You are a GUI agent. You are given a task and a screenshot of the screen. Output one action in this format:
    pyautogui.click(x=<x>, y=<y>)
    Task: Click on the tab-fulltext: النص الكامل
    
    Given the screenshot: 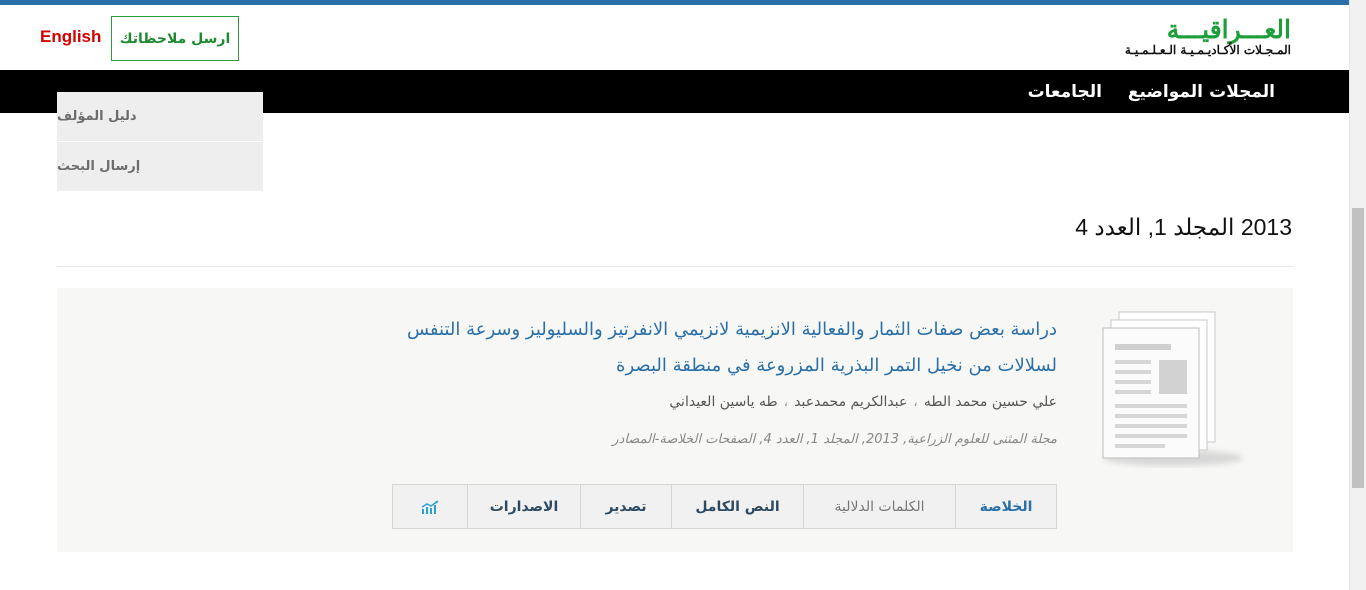 What is the action you would take?
    pyautogui.click(x=737, y=506)
    